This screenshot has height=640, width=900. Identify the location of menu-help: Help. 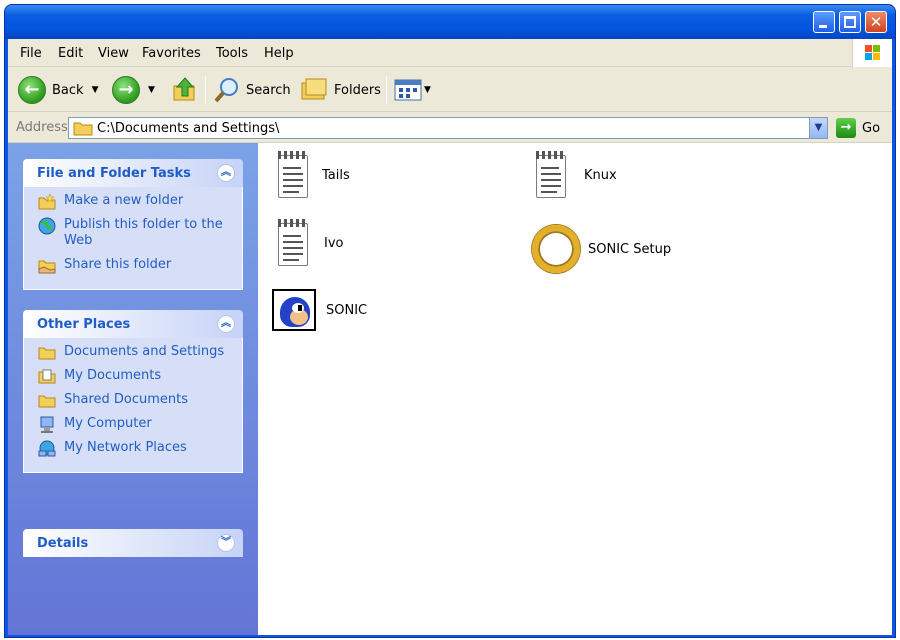
(279, 53).